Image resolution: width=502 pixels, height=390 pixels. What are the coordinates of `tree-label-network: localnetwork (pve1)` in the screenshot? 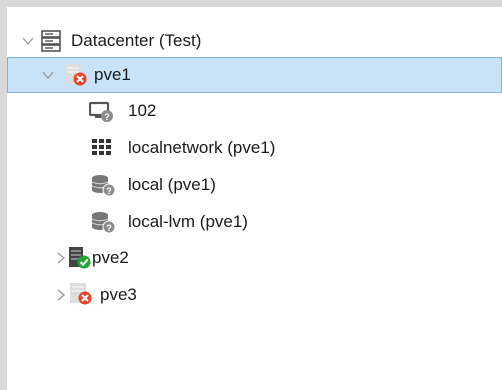 It's located at (202, 147).